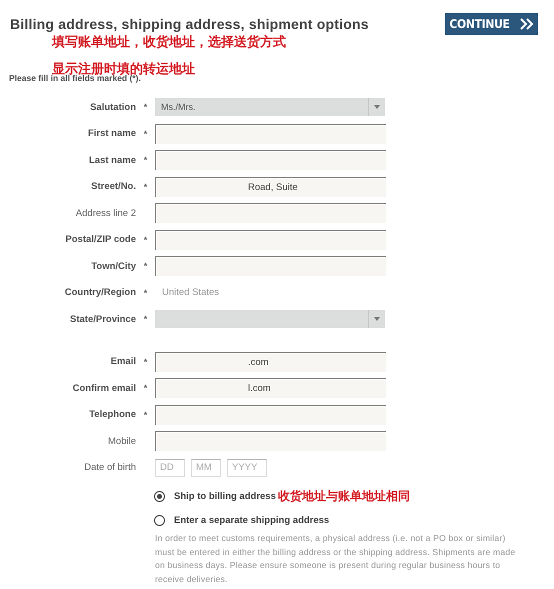  I want to click on option-label: Ship to billing address, so click(225, 496).